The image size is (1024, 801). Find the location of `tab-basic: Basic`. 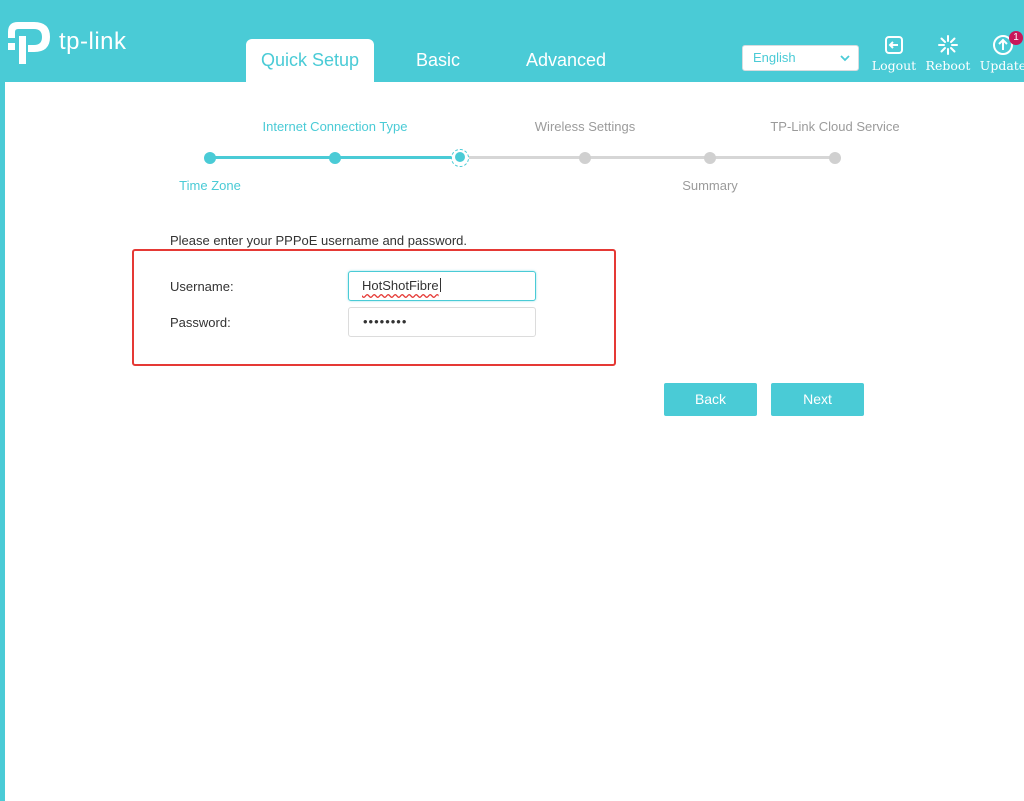

tab-basic: Basic is located at coordinates (438, 60).